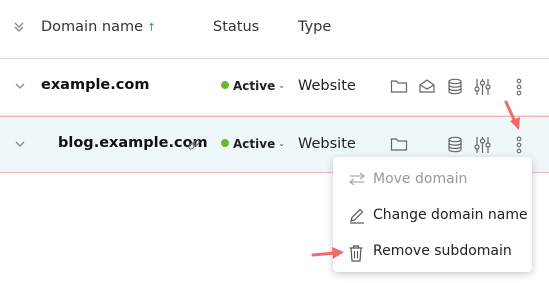  I want to click on menu-item-change-domain-name: Change domain name, so click(432, 216).